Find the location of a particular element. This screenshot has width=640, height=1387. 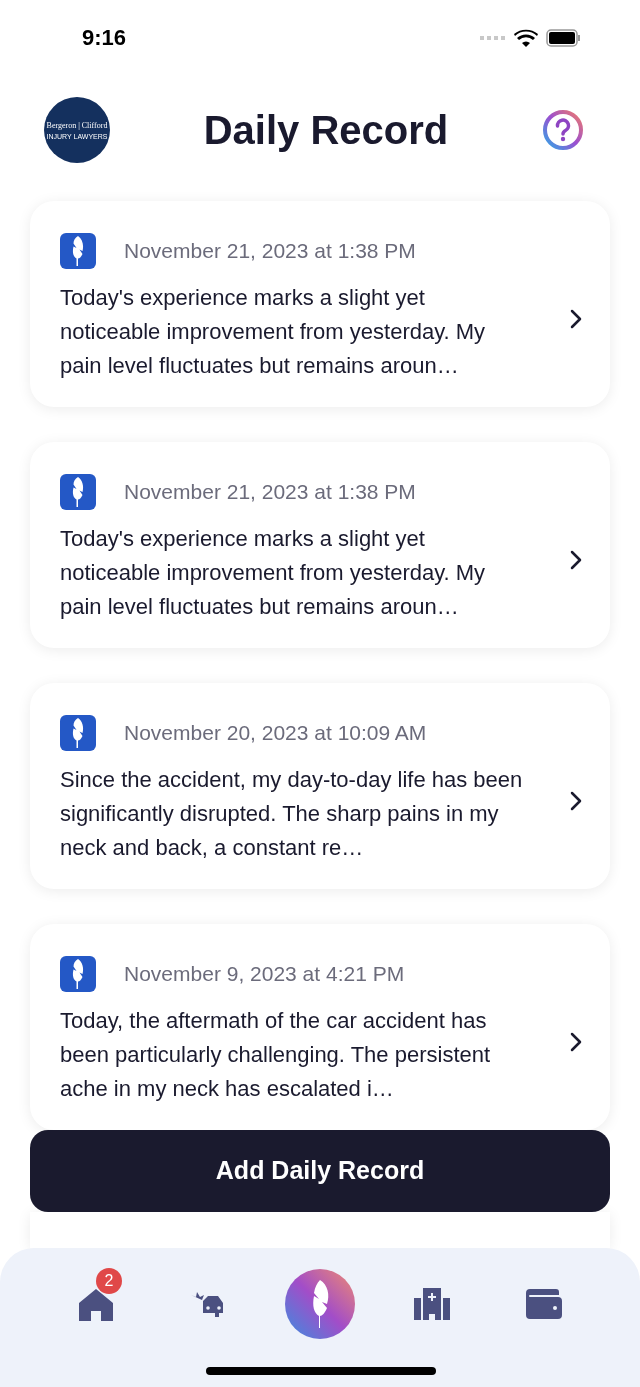

battery-icon is located at coordinates (564, 37).